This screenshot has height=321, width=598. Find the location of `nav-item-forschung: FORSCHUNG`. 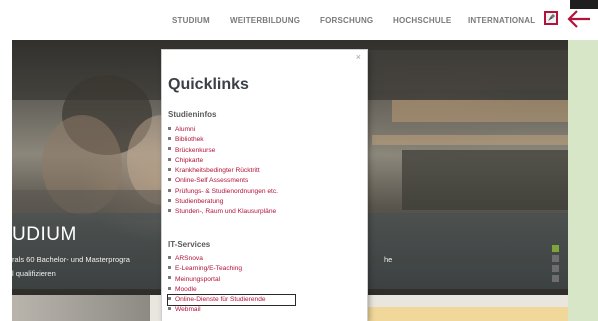

nav-item-forschung: FORSCHUNG is located at coordinates (346, 20).